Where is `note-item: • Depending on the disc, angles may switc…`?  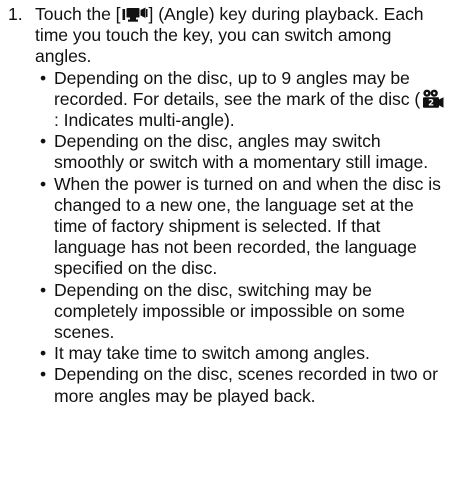
note-item: • Depending on the disc, angles may switc… is located at coordinates (243, 152).